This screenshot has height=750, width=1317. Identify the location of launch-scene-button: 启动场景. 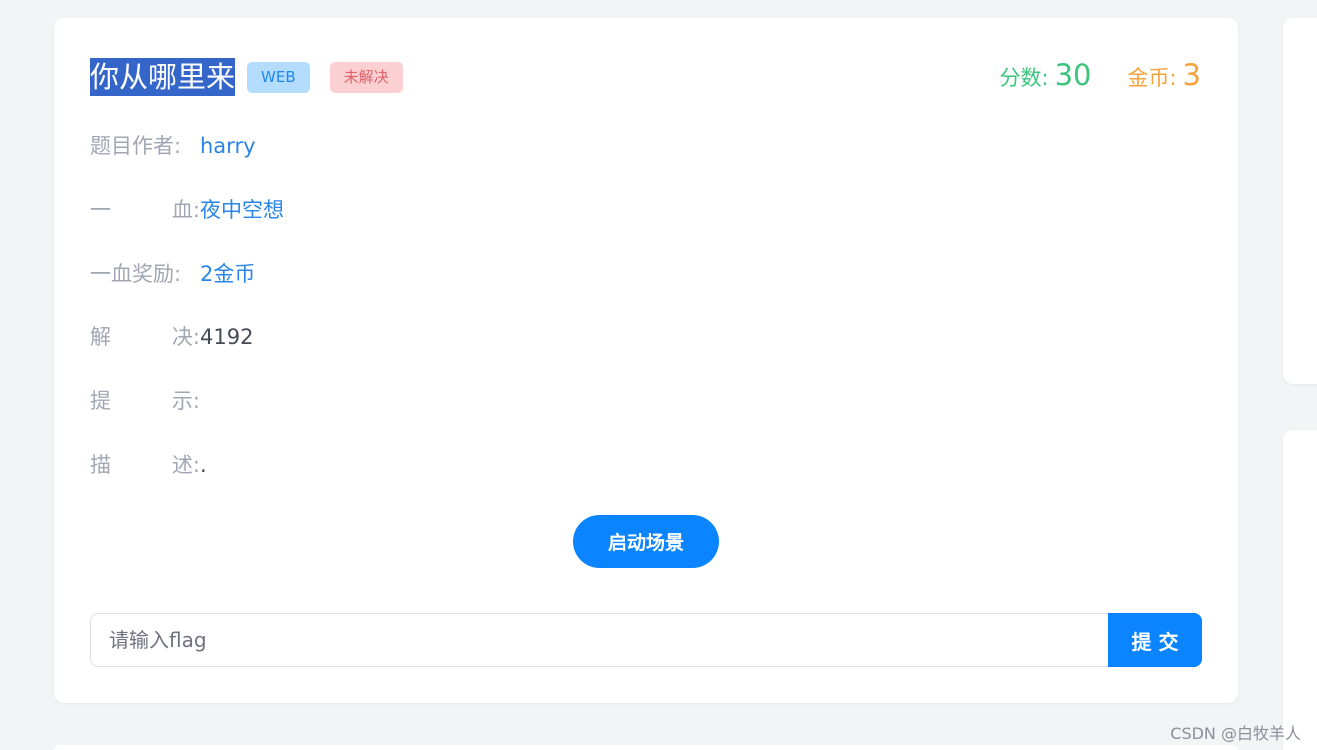
(646, 541).